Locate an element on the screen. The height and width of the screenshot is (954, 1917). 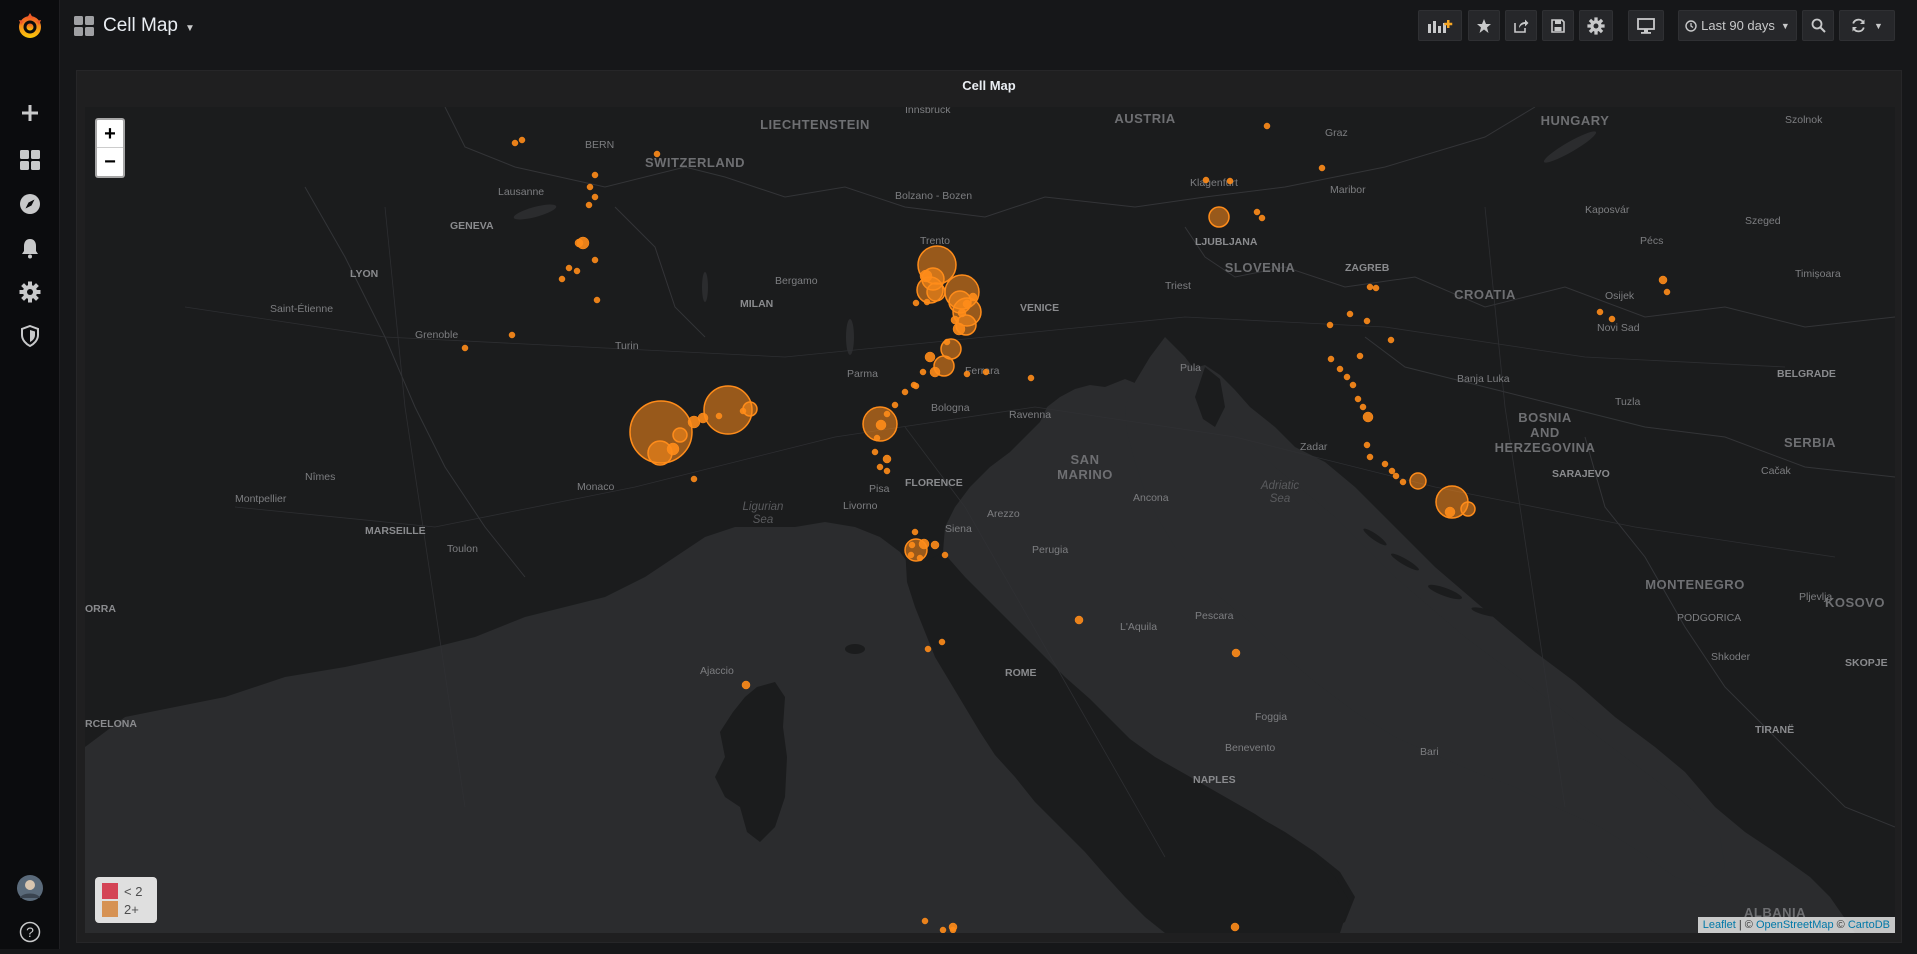
grafana-logo-icon is located at coordinates (30, 26).